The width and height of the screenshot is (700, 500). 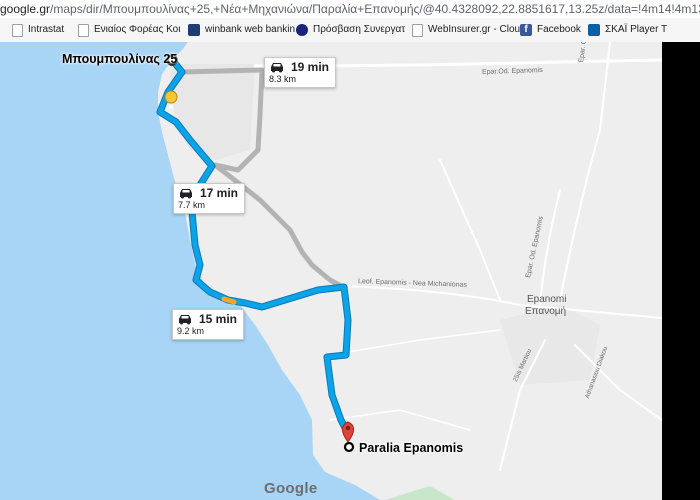 What do you see at coordinates (46, 29) in the screenshot?
I see `bookmark-label: Intrastat` at bounding box center [46, 29].